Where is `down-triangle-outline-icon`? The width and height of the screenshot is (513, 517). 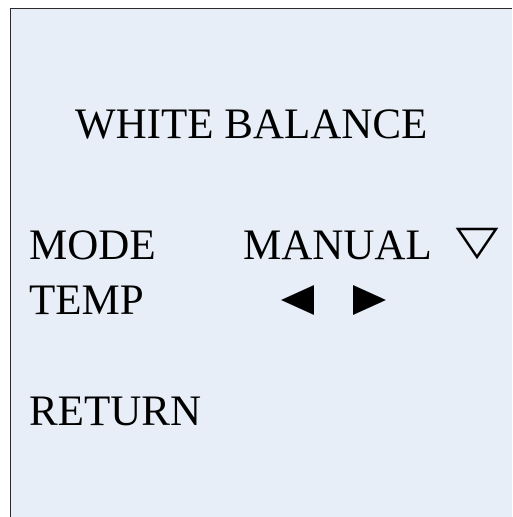 down-triangle-outline-icon is located at coordinates (477, 242).